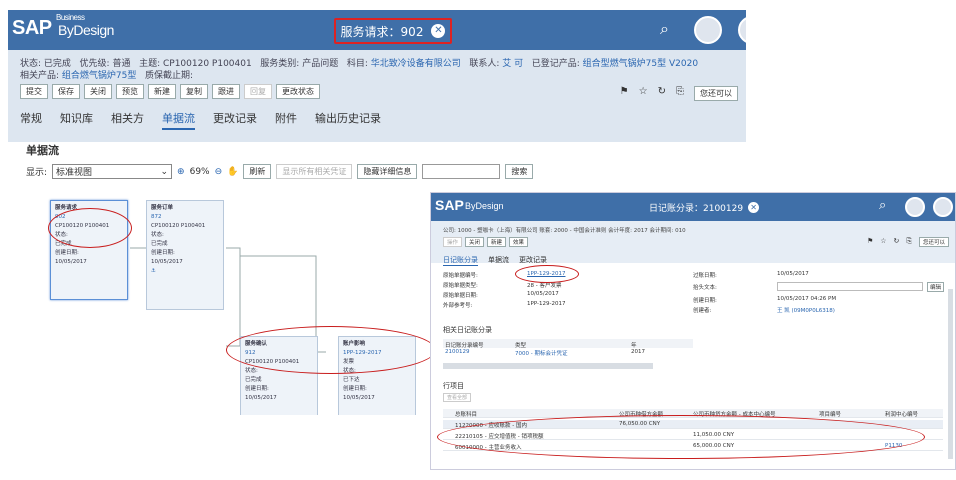 The width and height of the screenshot is (956, 480). Describe the element at coordinates (519, 242) in the screenshot. I see `effect-button: 效果` at that location.